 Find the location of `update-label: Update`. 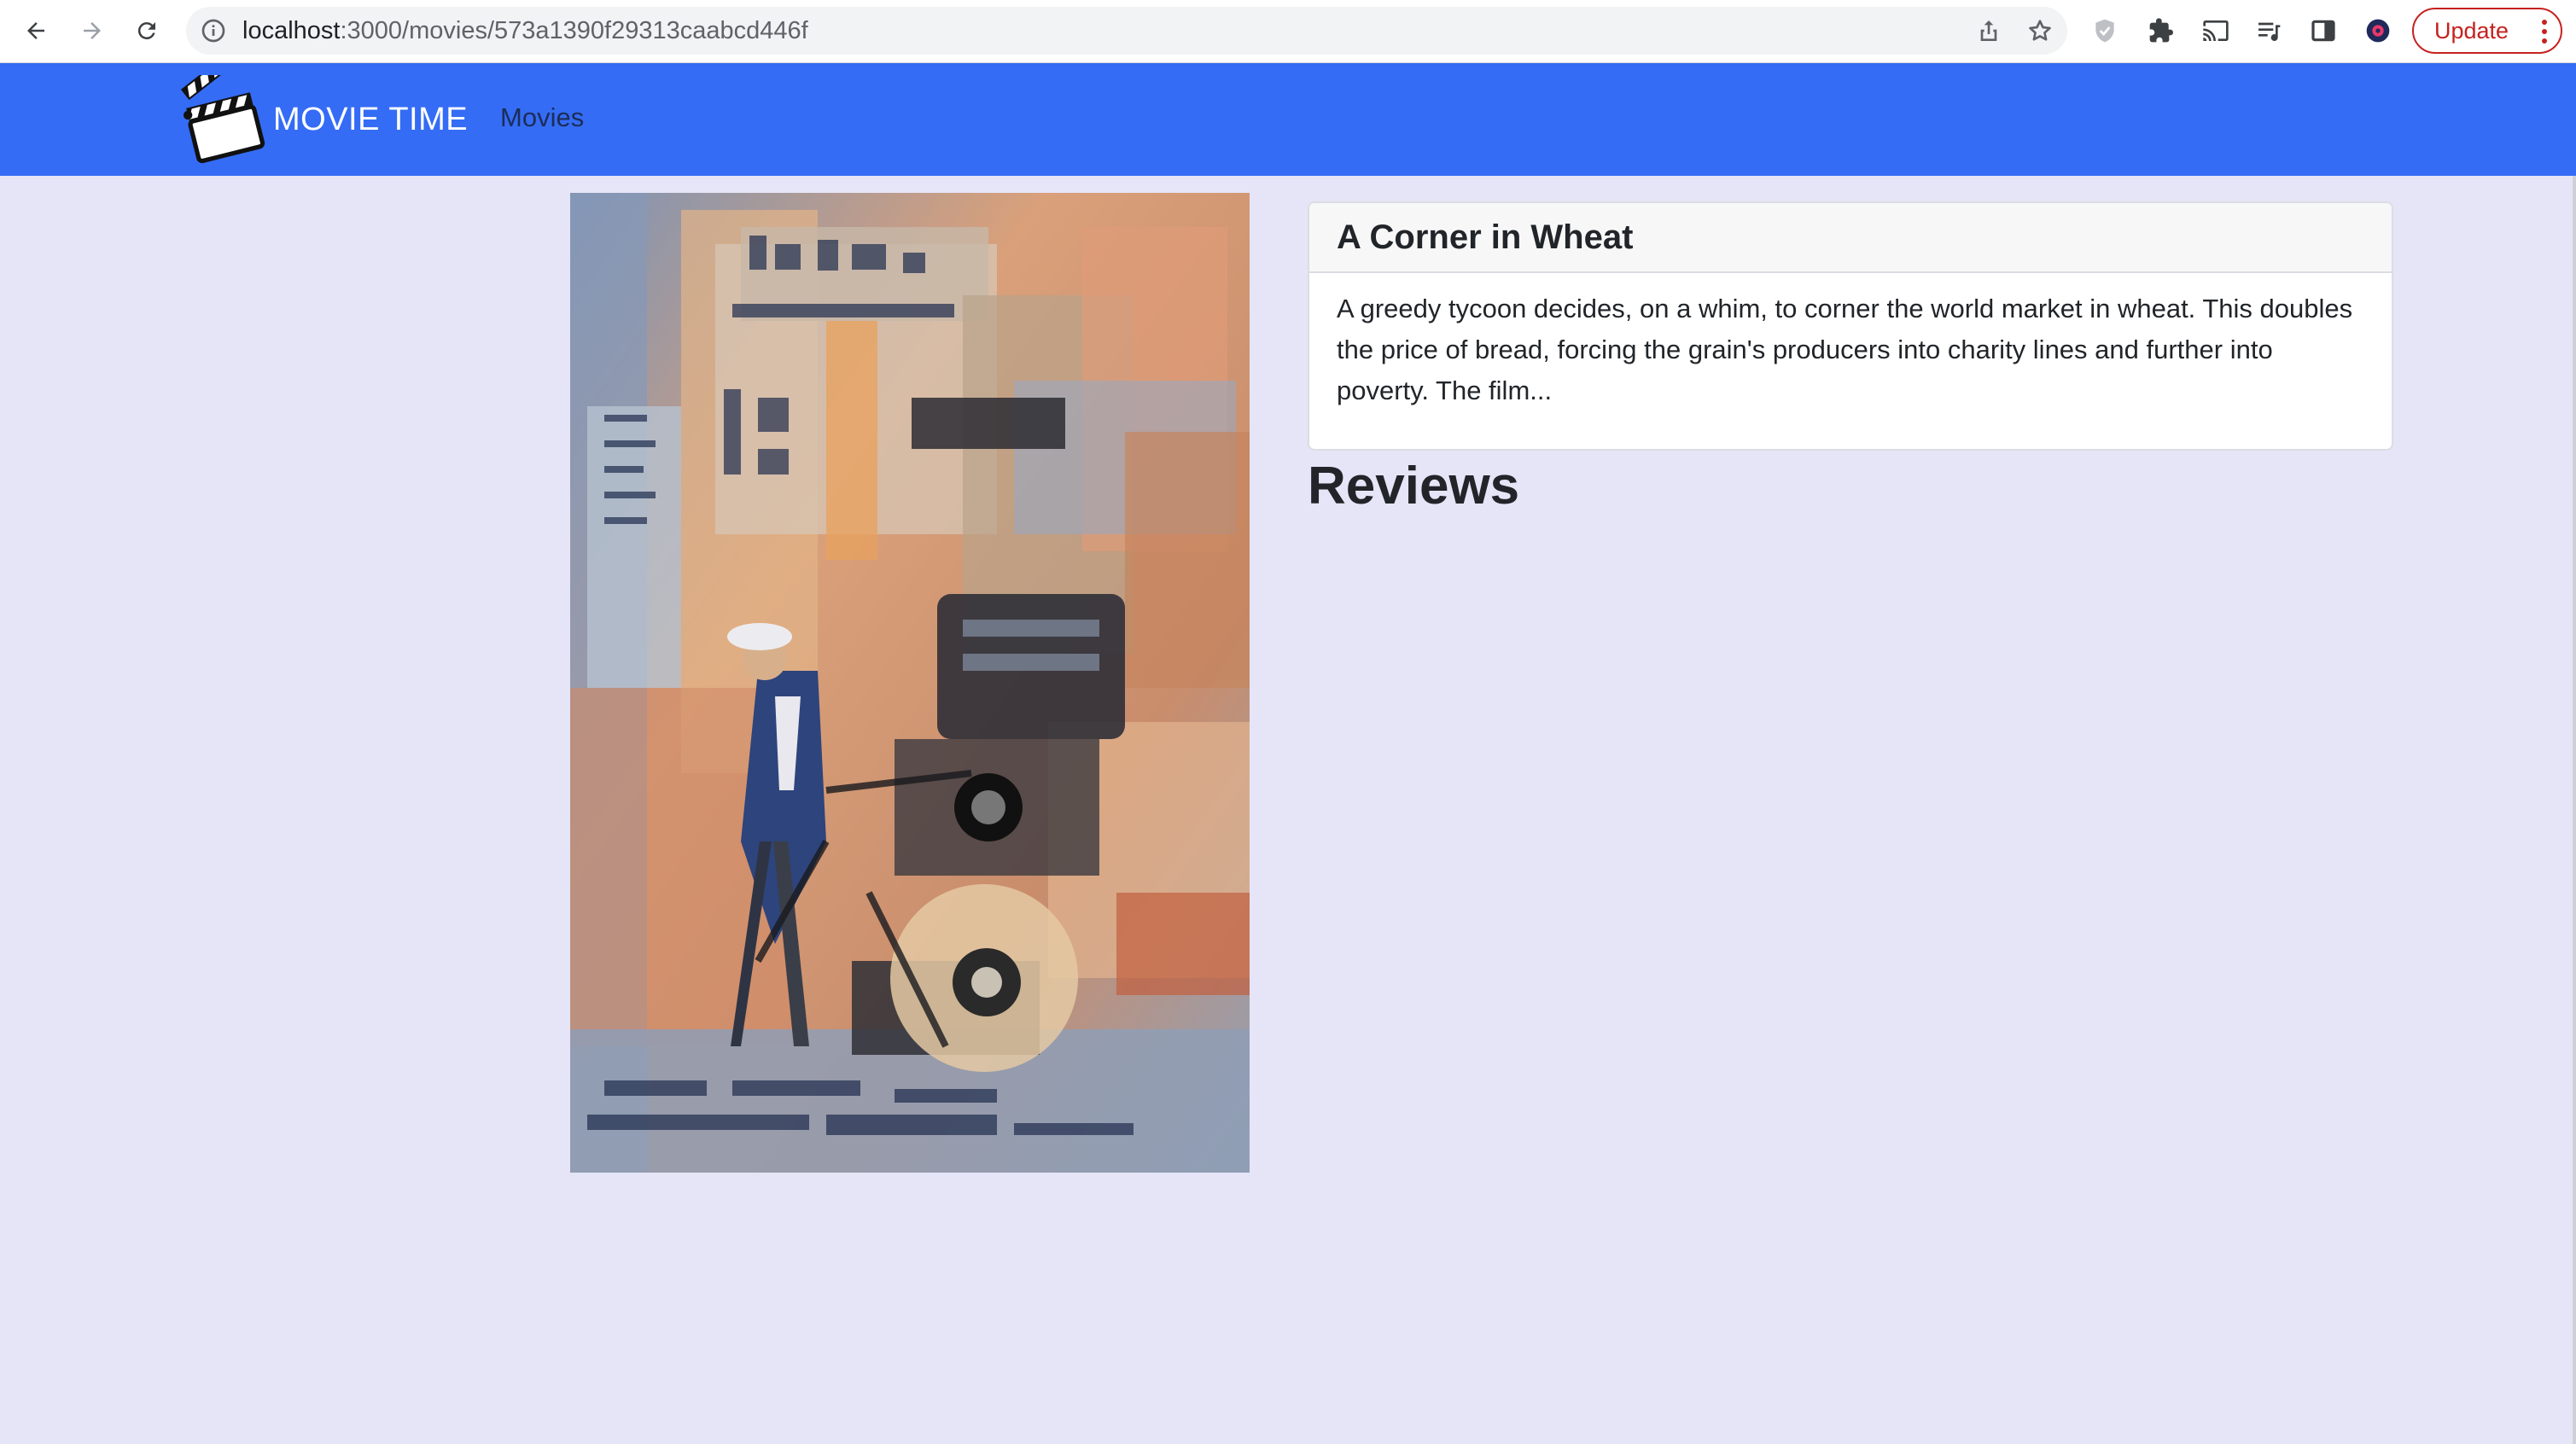

update-label: Update is located at coordinates (2471, 30).